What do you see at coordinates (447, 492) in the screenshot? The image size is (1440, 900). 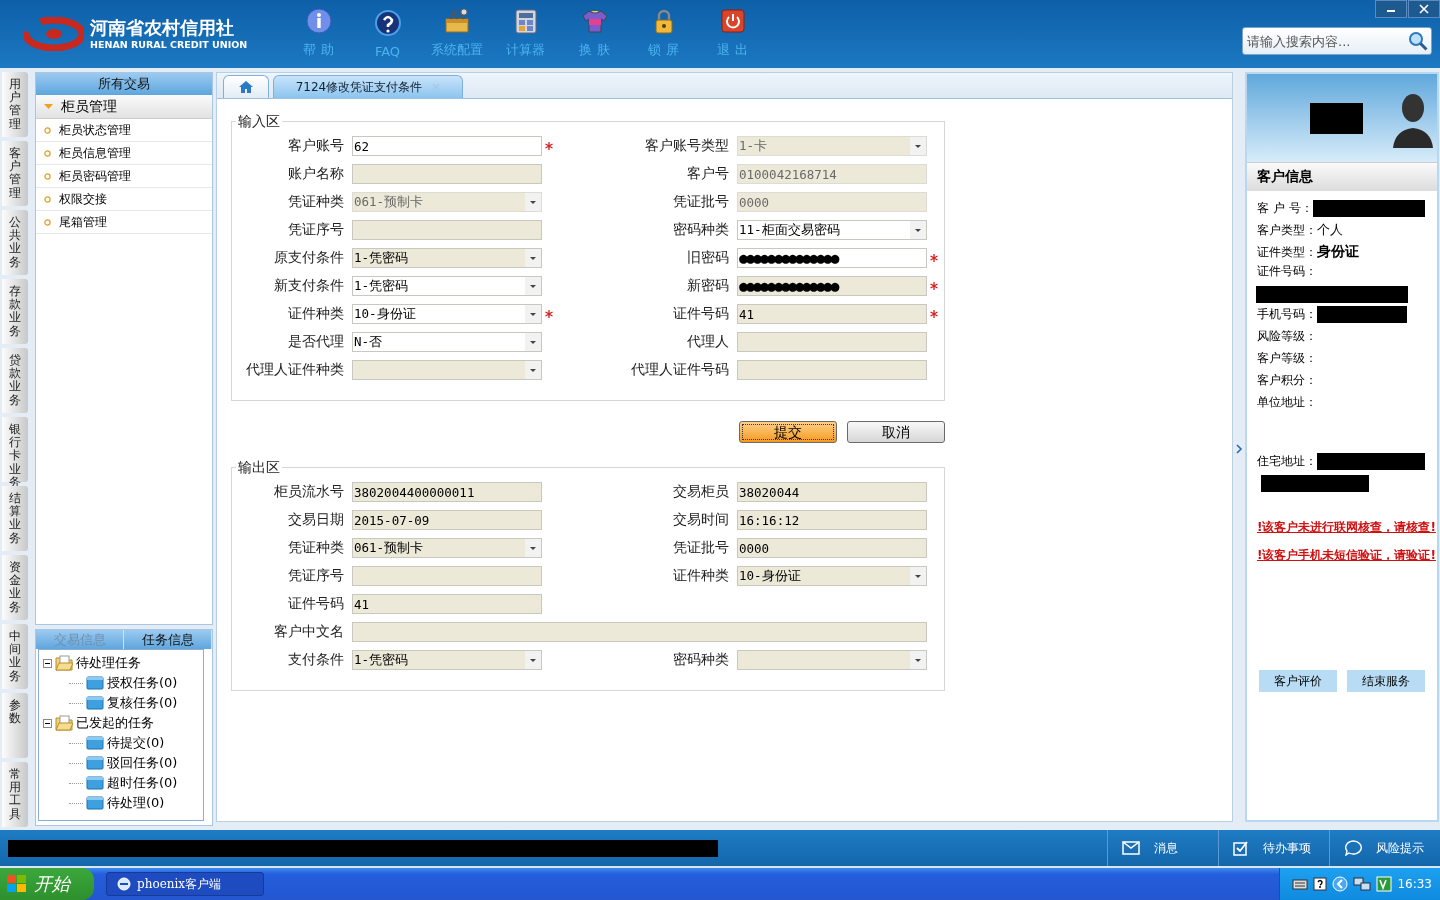 I see `text-field: 3802004400000011` at bounding box center [447, 492].